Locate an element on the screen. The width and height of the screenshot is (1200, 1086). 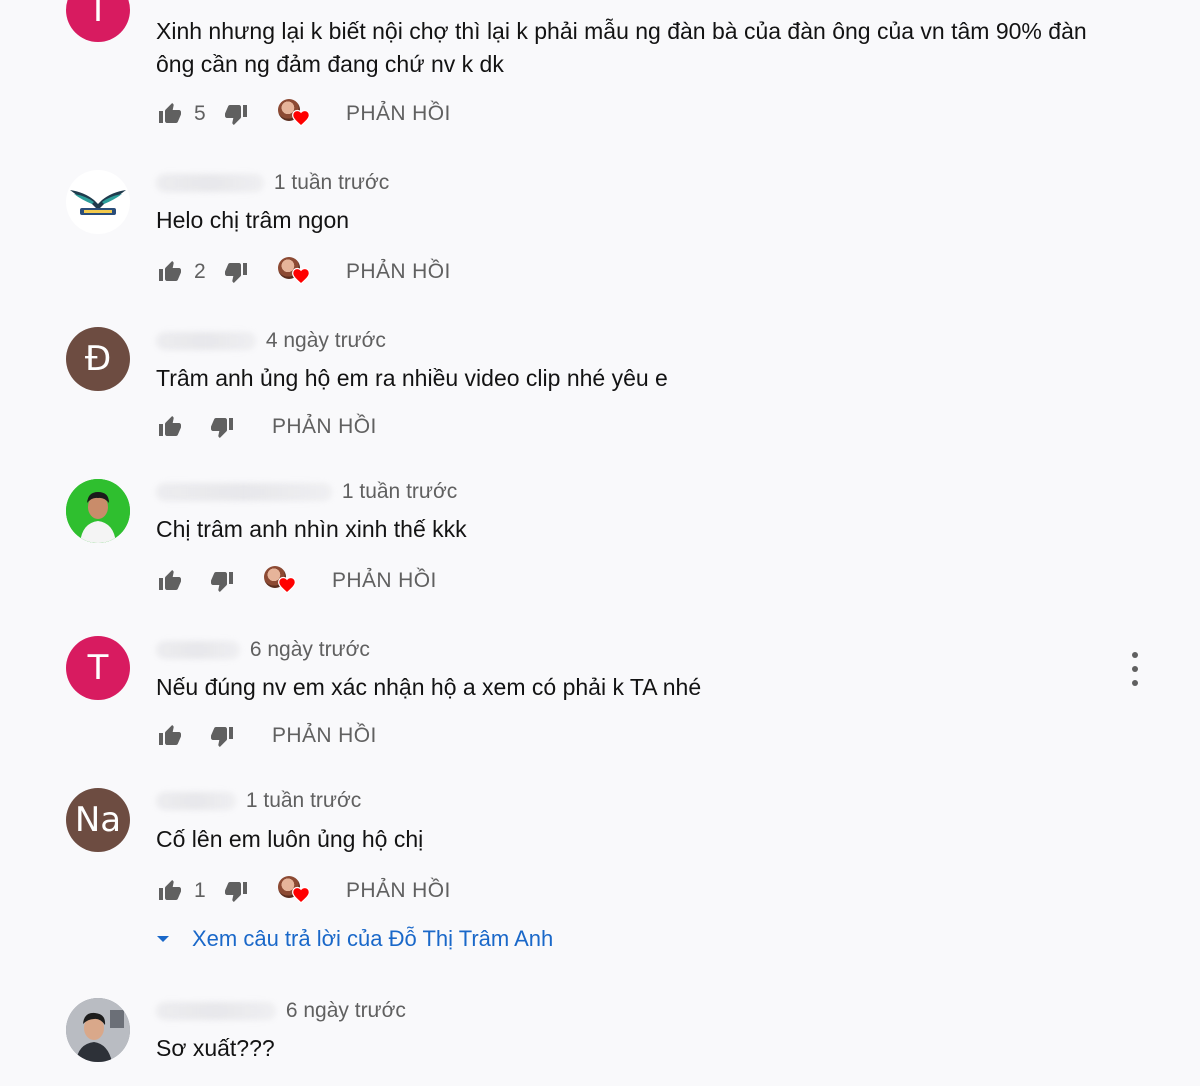
more-vert-icon is located at coordinates (1135, 669).